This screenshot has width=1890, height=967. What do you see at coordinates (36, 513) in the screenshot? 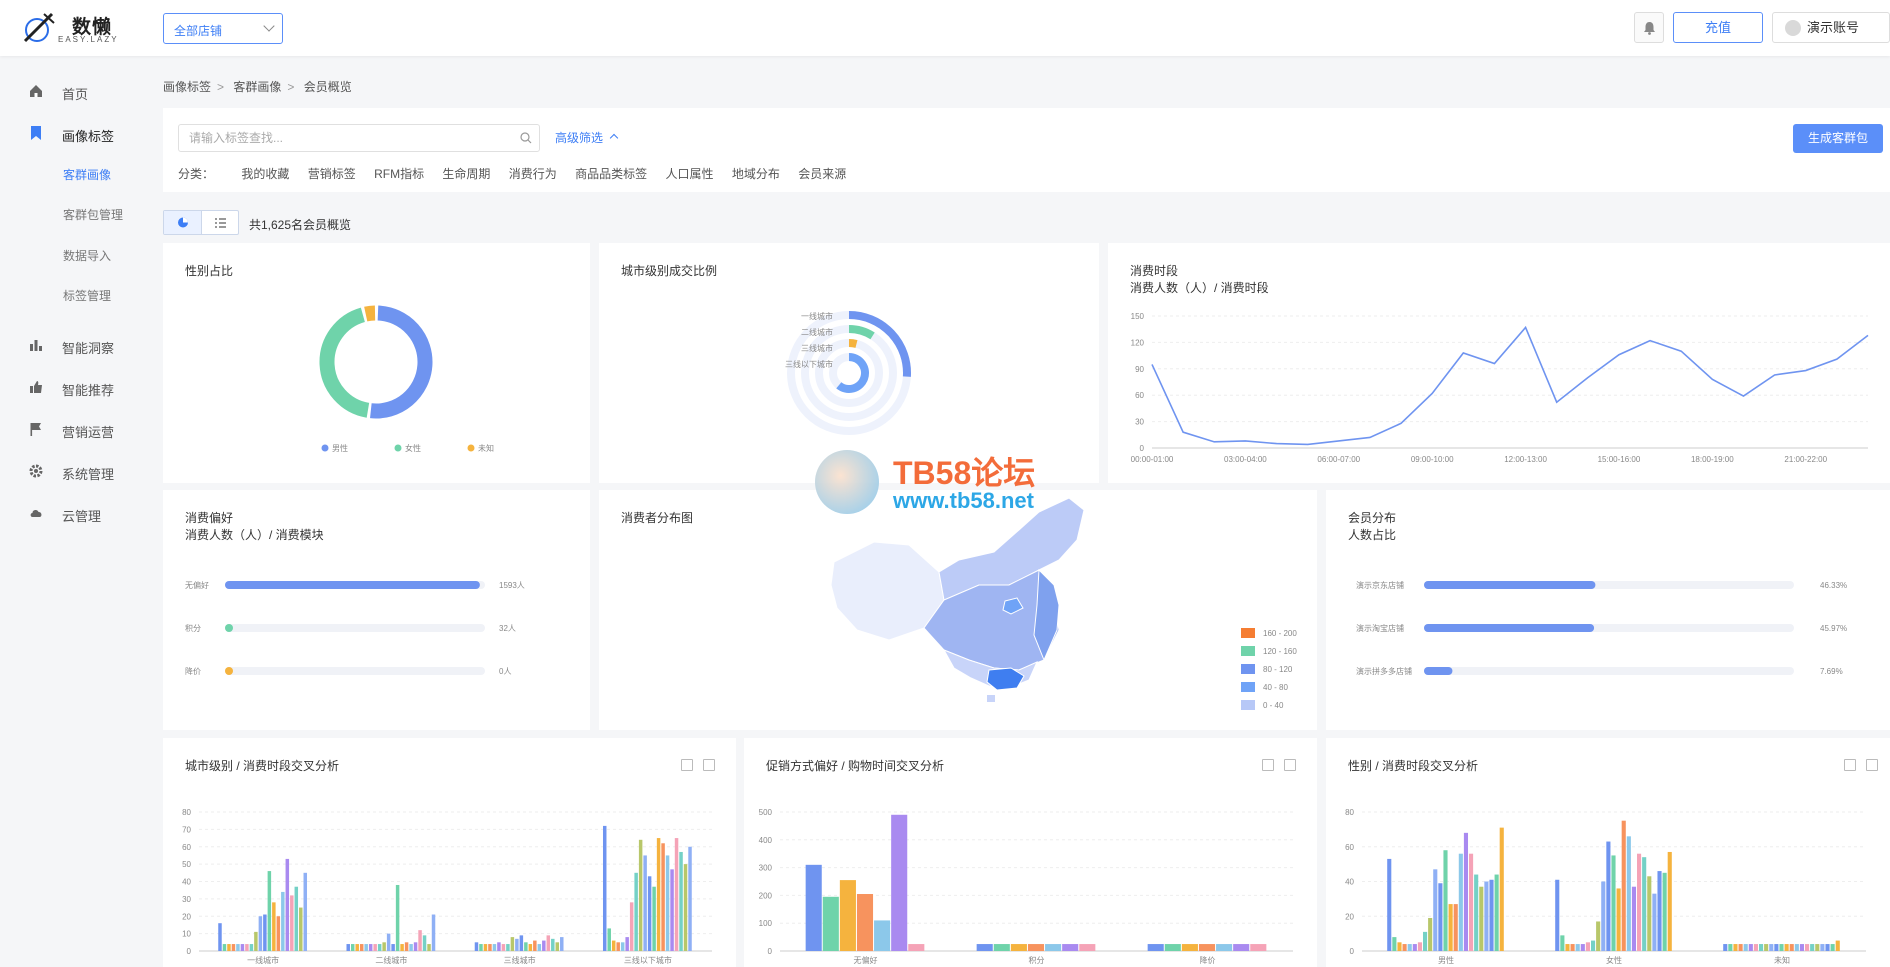
I see `cloud-icon` at bounding box center [36, 513].